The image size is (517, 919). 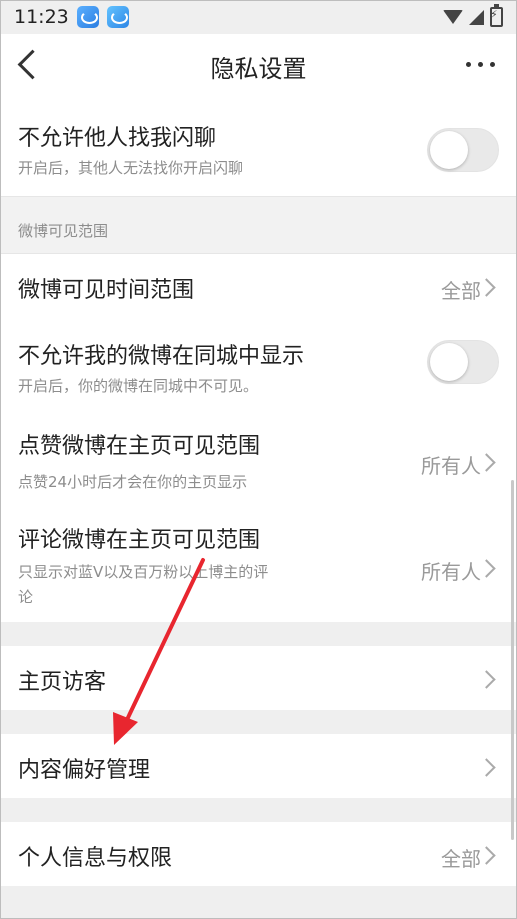 What do you see at coordinates (480, 64) in the screenshot?
I see `more-options-icon` at bounding box center [480, 64].